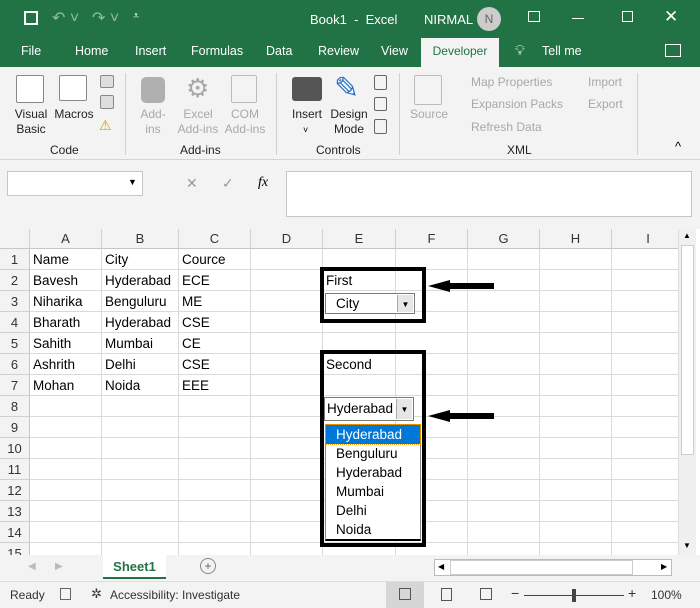  I want to click on cell-B2: Hyderabad, so click(140, 280).